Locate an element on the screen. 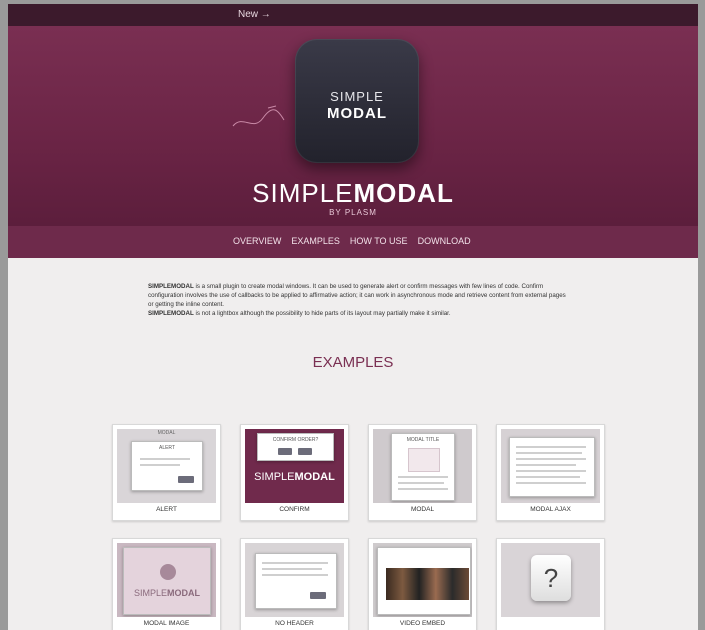 Image resolution: width=705 pixels, height=630 pixels. example-card-help: ? is located at coordinates (550, 584).